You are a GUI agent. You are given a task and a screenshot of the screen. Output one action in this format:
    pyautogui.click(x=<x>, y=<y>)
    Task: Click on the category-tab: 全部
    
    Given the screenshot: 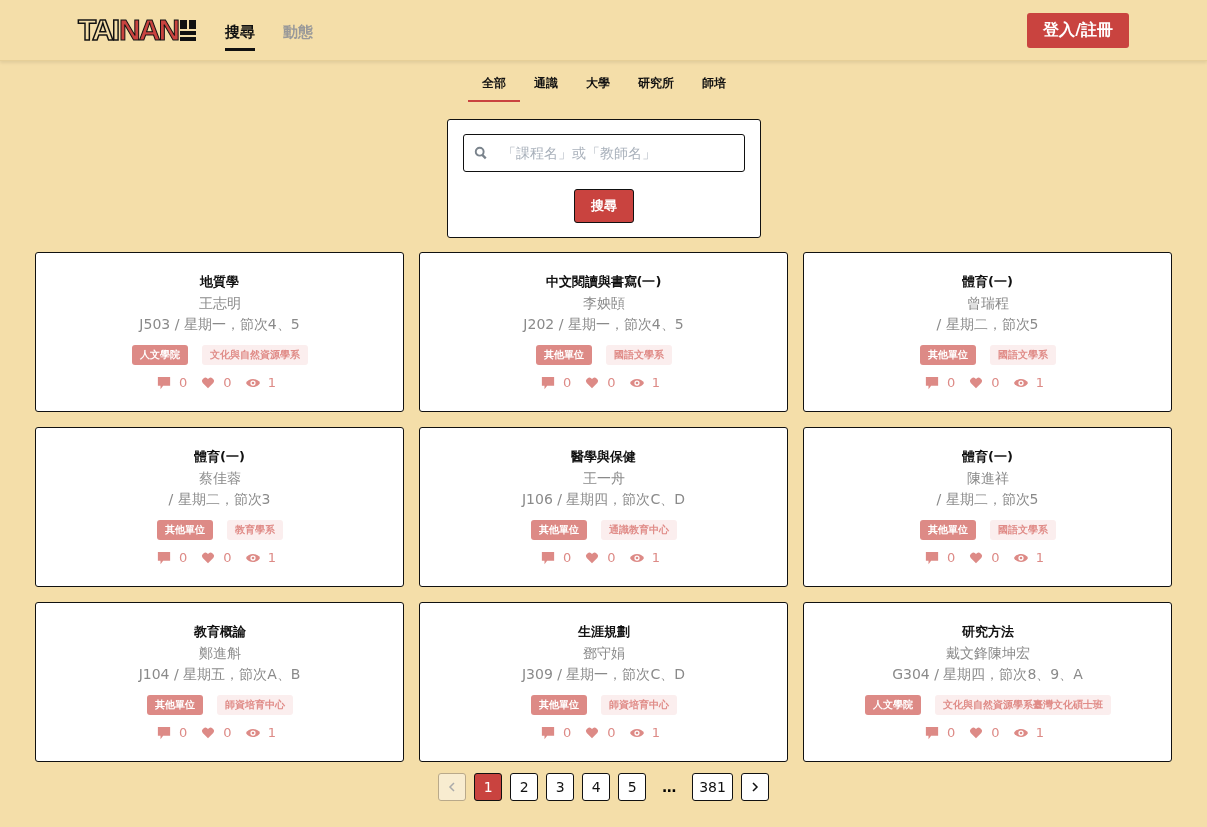 What is the action you would take?
    pyautogui.click(x=493, y=85)
    